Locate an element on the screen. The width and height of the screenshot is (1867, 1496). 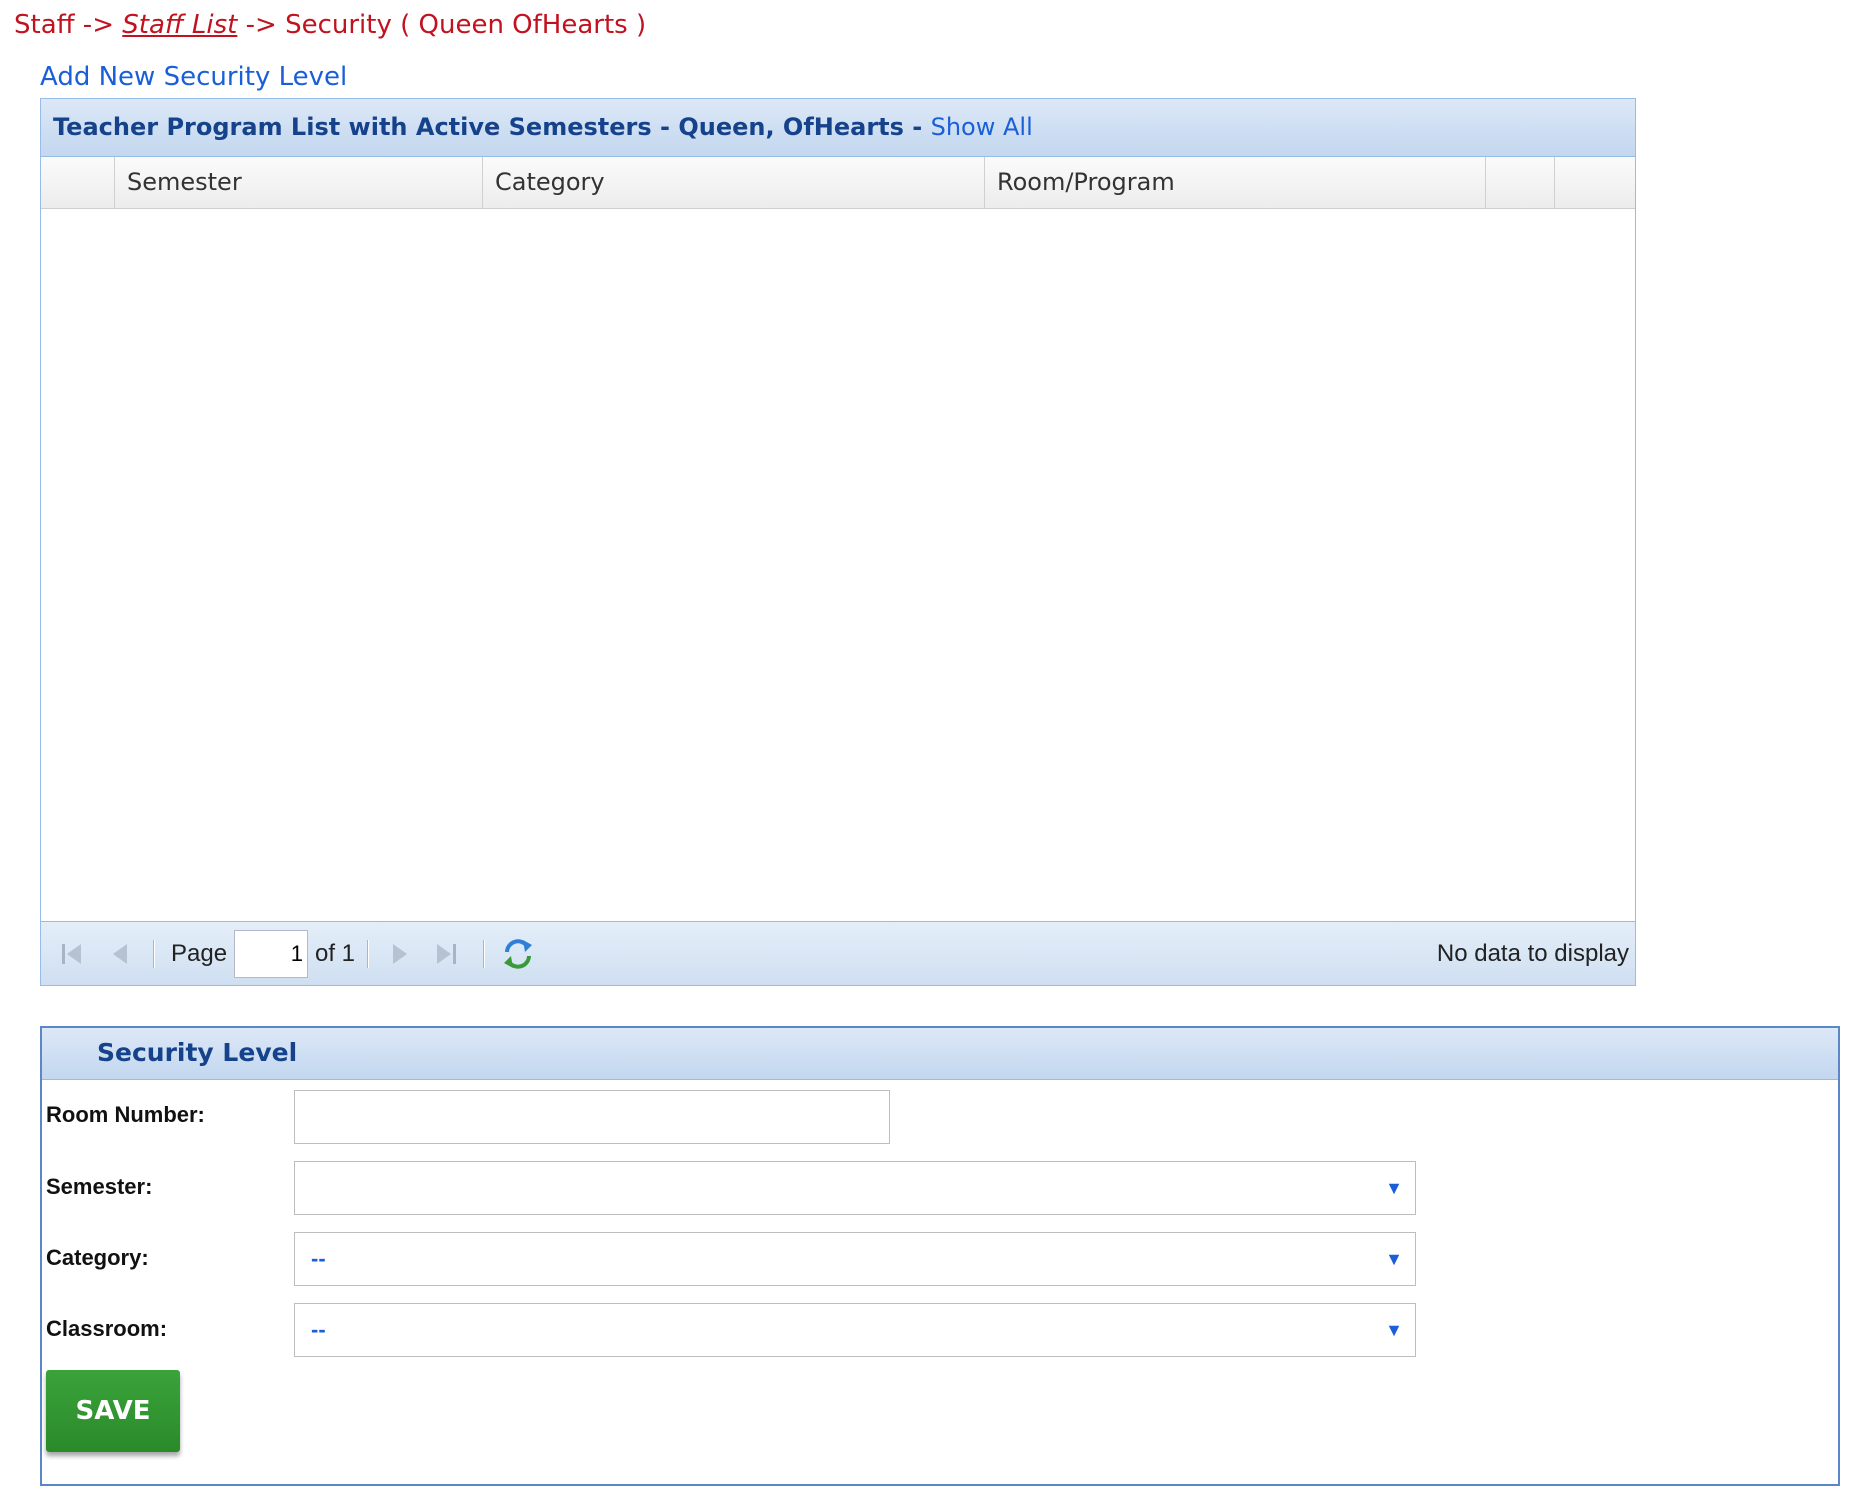
first-page-button is located at coordinates (72, 953).